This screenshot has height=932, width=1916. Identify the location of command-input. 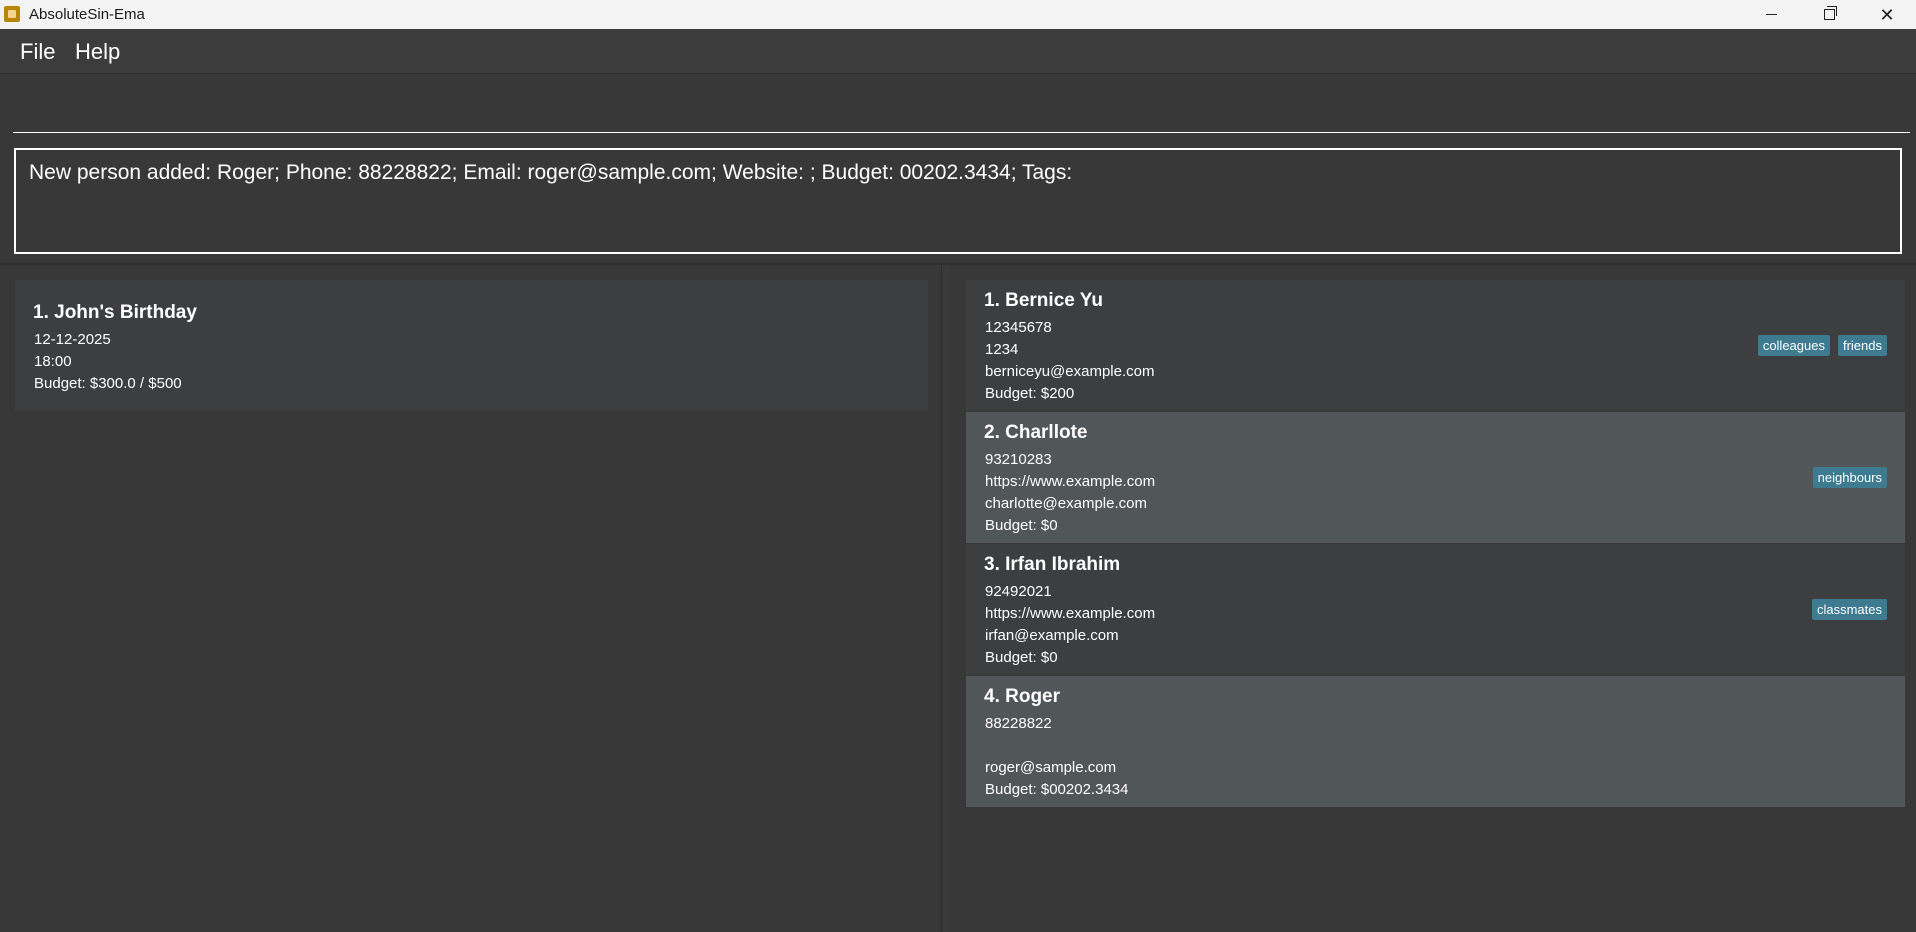
(961, 104).